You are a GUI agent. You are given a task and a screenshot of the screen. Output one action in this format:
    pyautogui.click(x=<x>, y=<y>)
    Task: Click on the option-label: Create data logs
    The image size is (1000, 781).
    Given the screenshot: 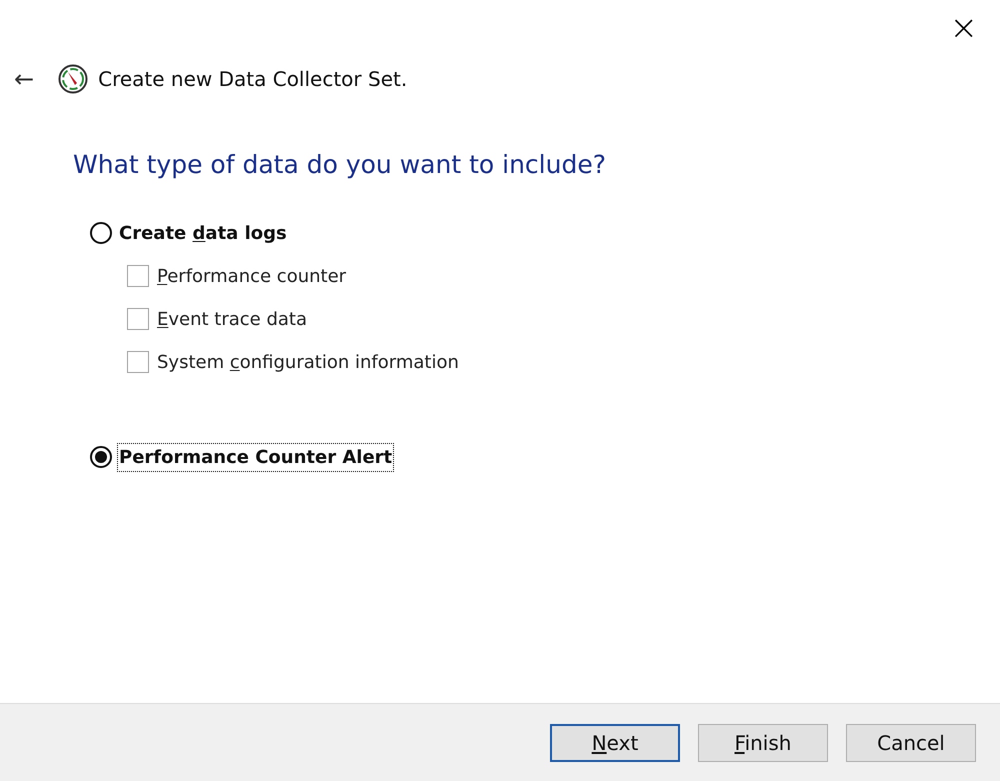 What is the action you would take?
    pyautogui.click(x=203, y=233)
    